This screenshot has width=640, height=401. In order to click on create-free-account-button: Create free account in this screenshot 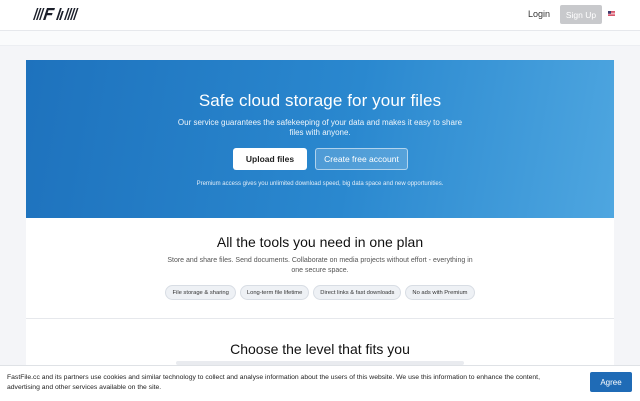, I will do `click(361, 159)`.